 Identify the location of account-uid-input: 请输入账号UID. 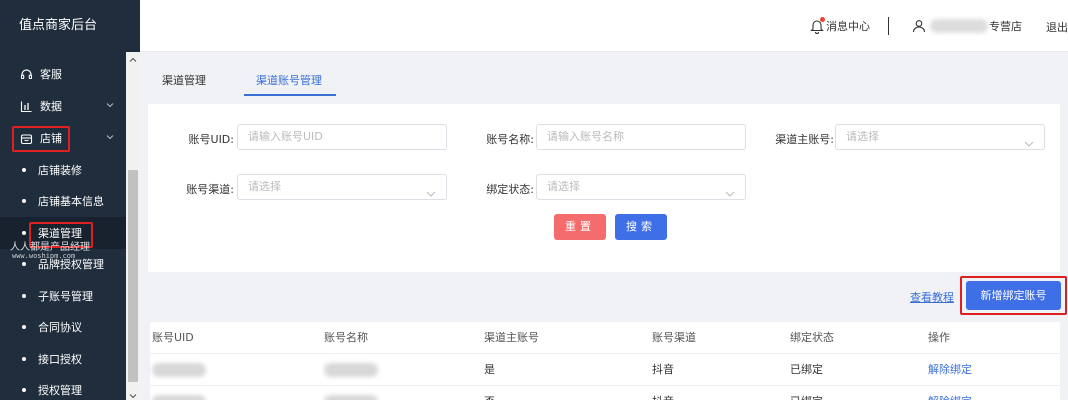
(342, 137).